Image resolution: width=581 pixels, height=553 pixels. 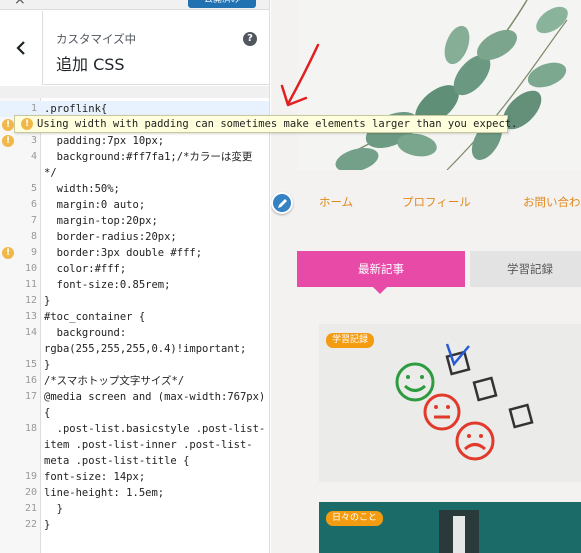 I want to click on line-number: 18, so click(x=30, y=428).